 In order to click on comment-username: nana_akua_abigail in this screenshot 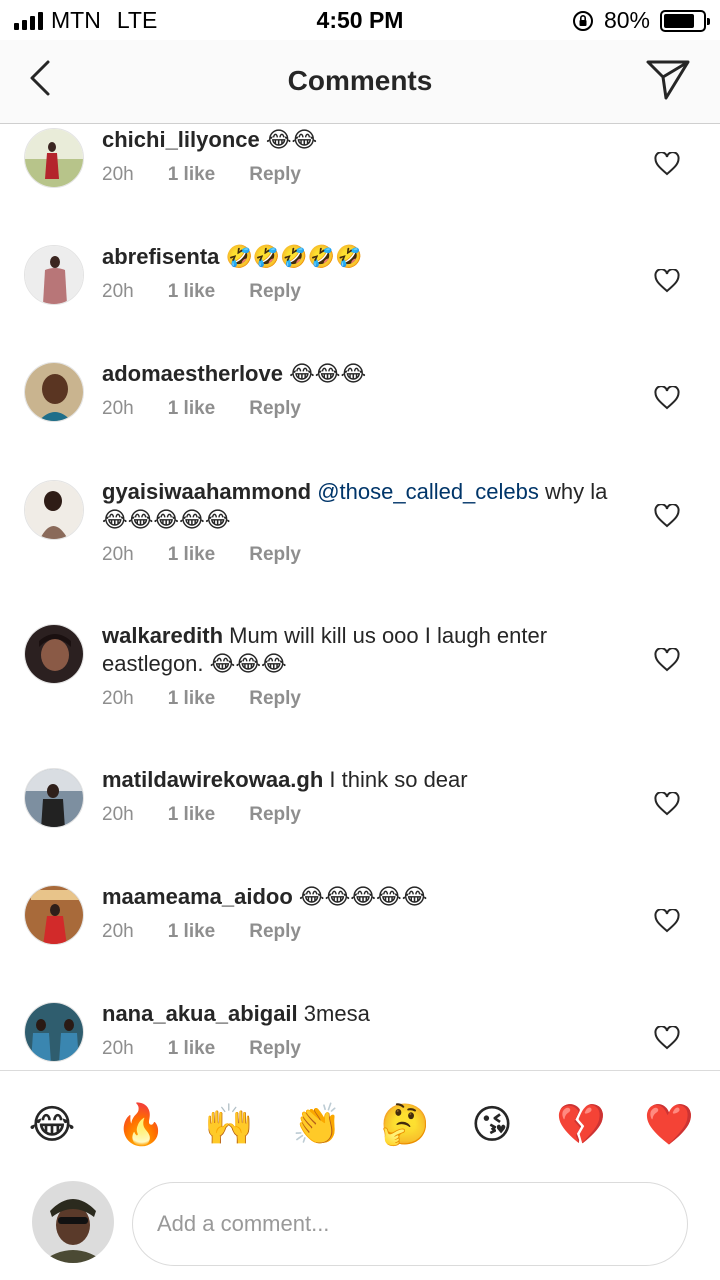, I will do `click(200, 1013)`.